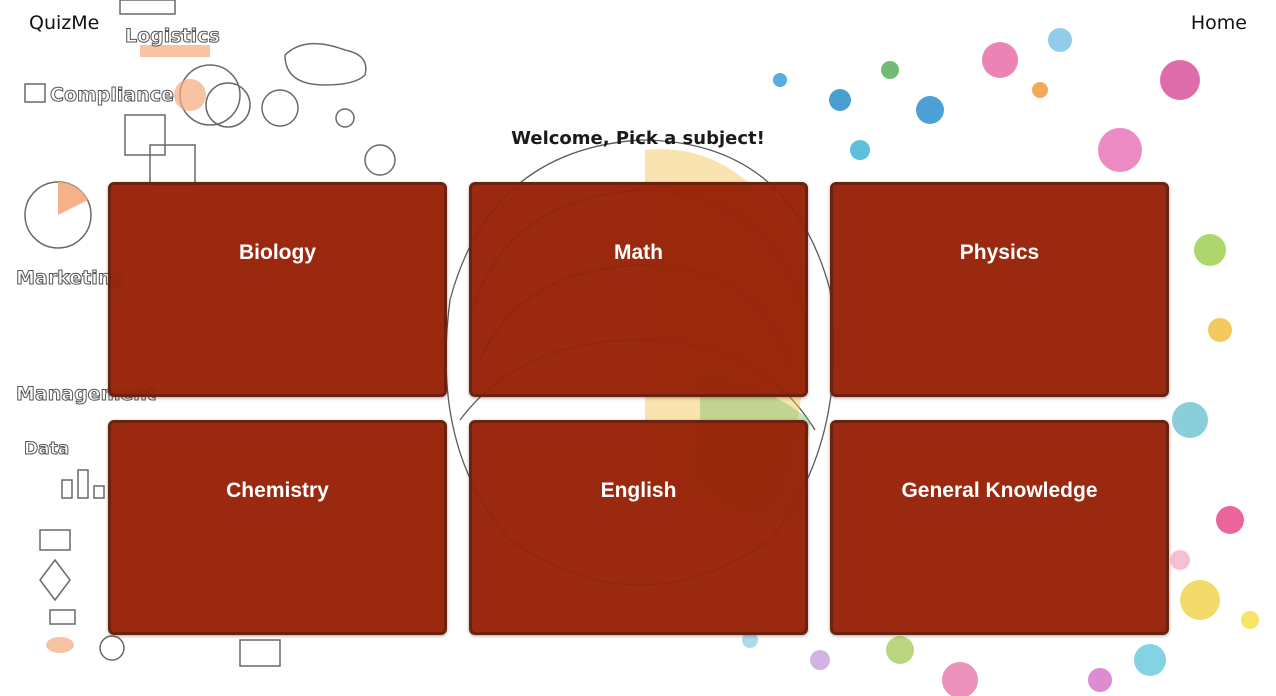 This screenshot has height=696, width=1276. I want to click on subject-card-english: English, so click(638, 527).